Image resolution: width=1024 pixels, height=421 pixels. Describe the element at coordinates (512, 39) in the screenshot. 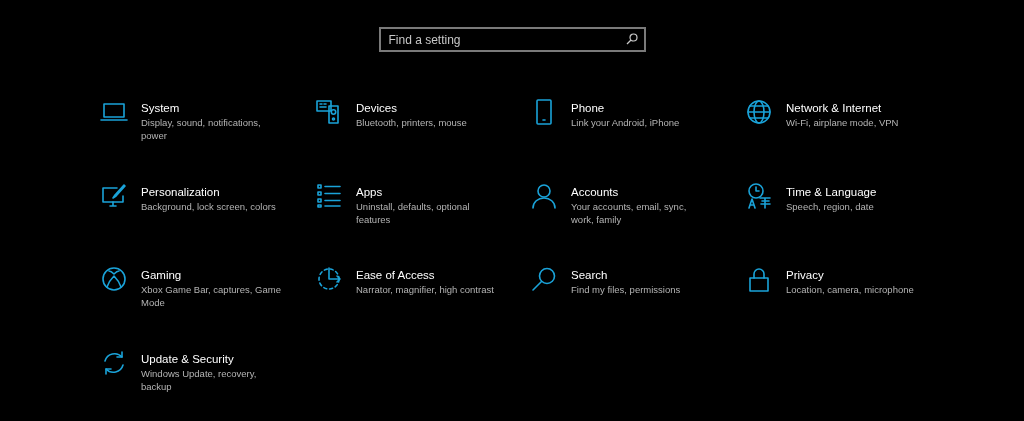

I see `search-field: Find a setting` at that location.